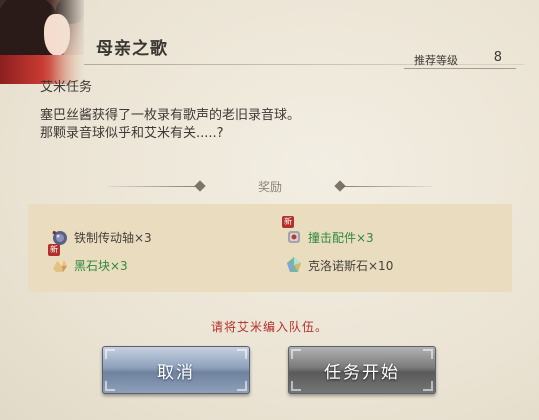 The image size is (539, 420). I want to click on quest-type: 艾米任务, so click(66, 87).